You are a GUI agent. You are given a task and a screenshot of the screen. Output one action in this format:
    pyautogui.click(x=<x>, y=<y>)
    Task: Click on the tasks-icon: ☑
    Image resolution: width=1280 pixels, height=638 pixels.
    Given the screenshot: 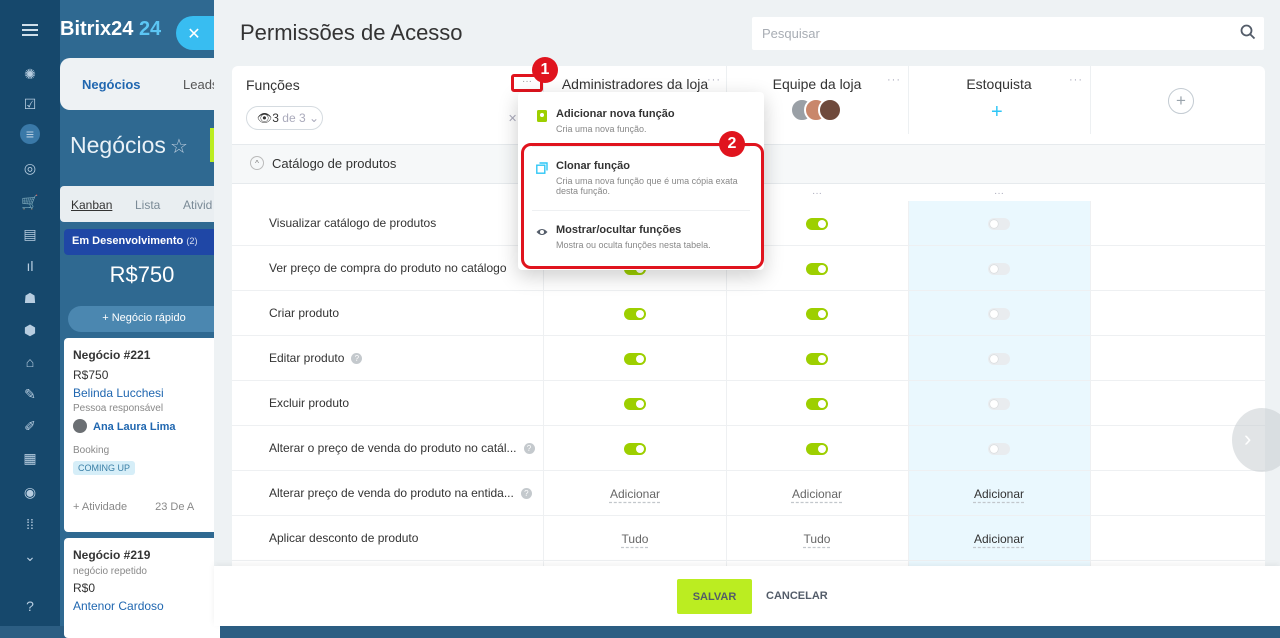 What is the action you would take?
    pyautogui.click(x=30, y=104)
    